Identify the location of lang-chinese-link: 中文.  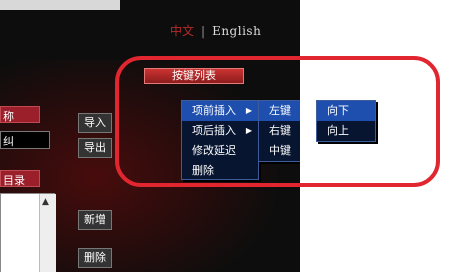
(182, 31).